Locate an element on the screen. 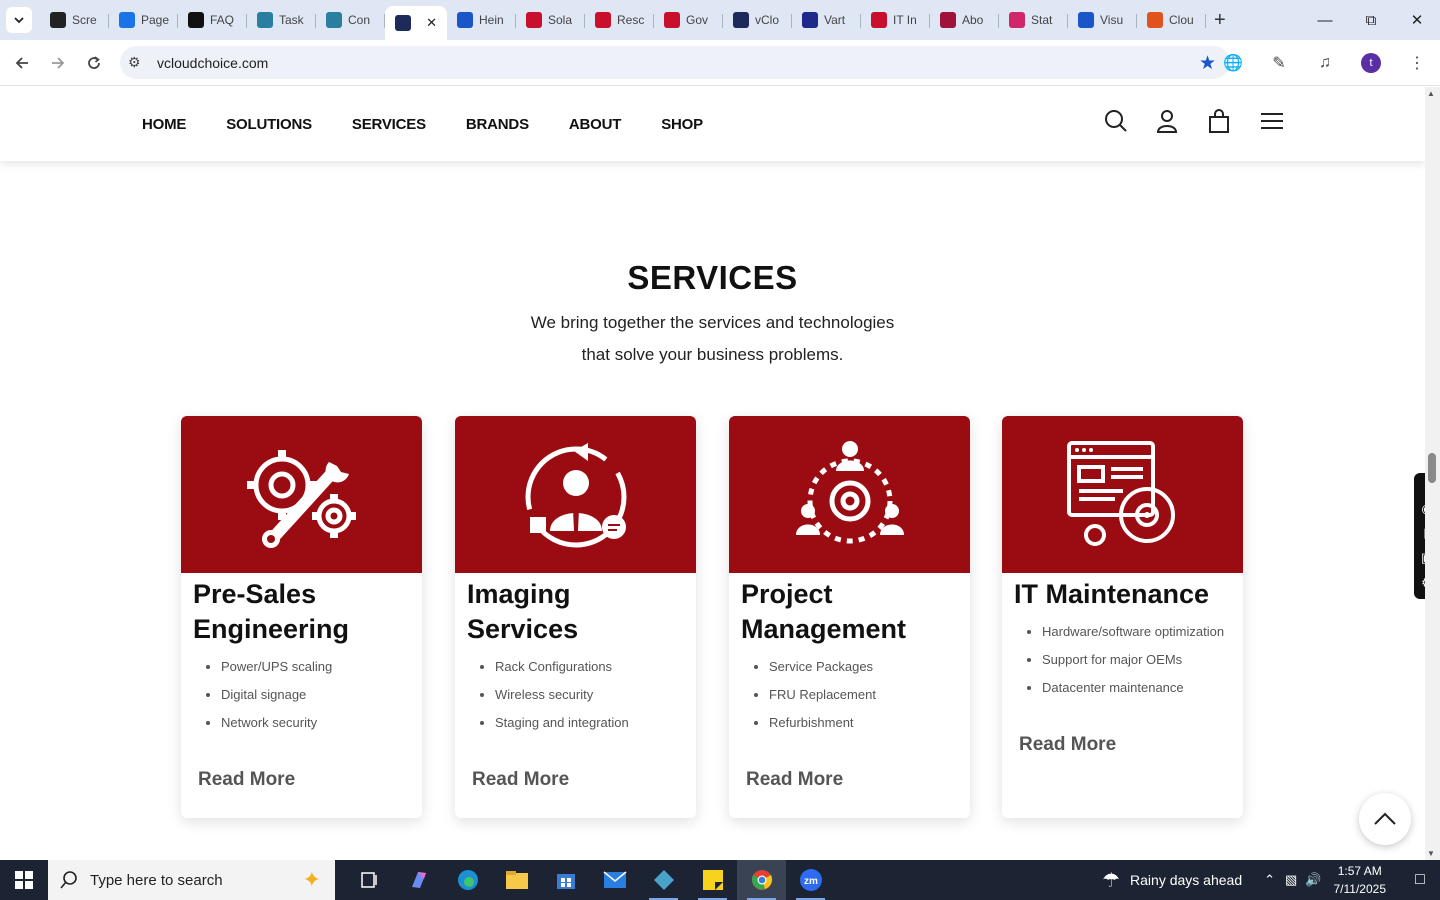 The image size is (1440, 900). chrome-browser-icon is located at coordinates (761, 880).